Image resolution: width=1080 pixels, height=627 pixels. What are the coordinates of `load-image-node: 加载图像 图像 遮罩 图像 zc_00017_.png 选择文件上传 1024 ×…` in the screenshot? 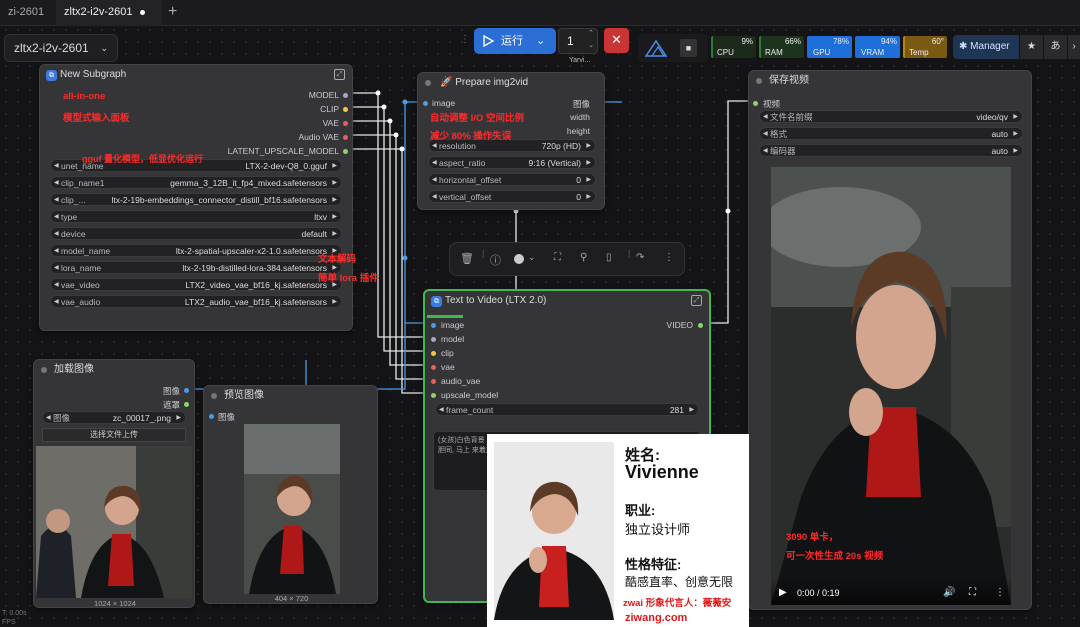 It's located at (114, 483).